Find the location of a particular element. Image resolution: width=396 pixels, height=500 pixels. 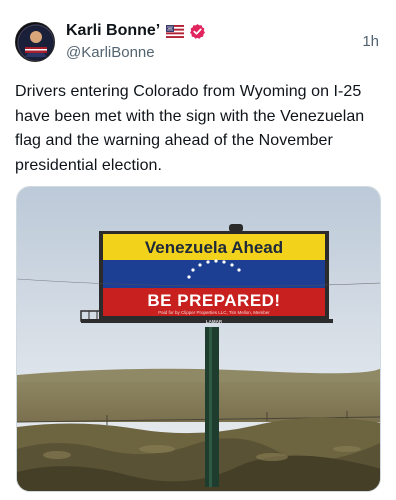

author-avatar is located at coordinates (35, 42).